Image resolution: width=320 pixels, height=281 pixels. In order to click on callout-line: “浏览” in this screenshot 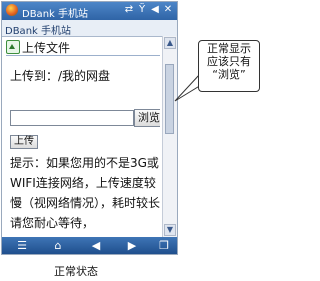, I will do `click(229, 74)`.